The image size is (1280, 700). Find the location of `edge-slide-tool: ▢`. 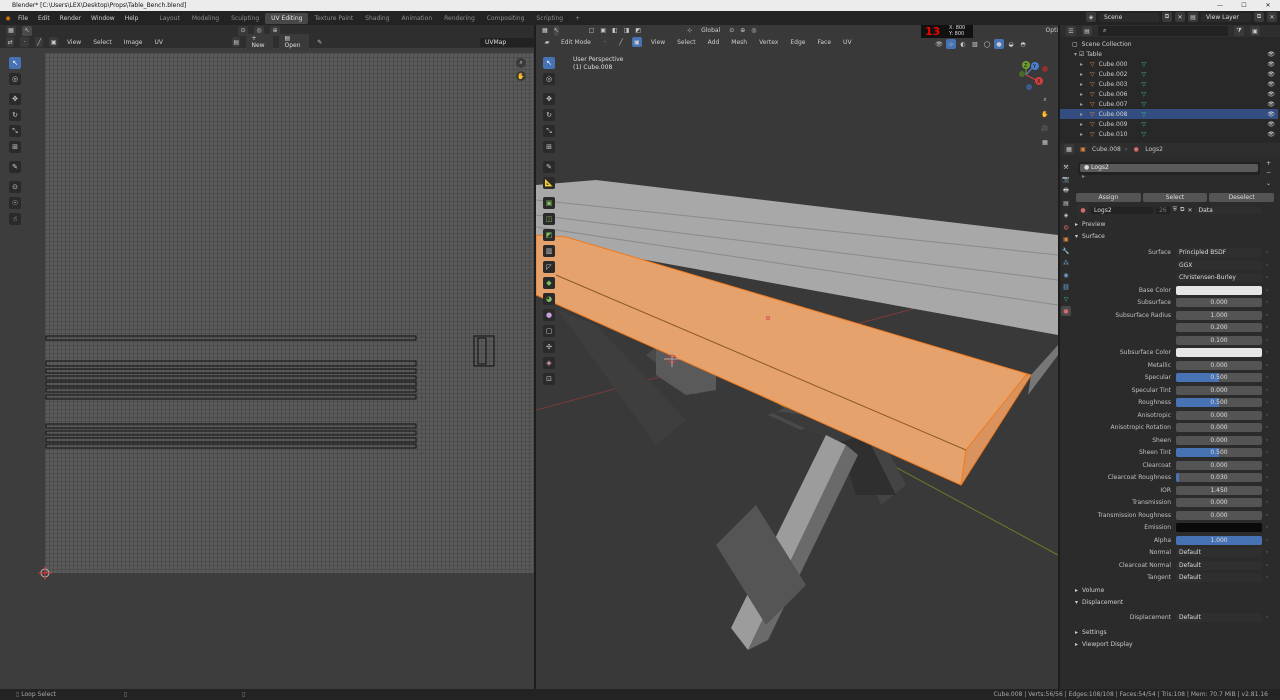

edge-slide-tool: ▢ is located at coordinates (549, 331).